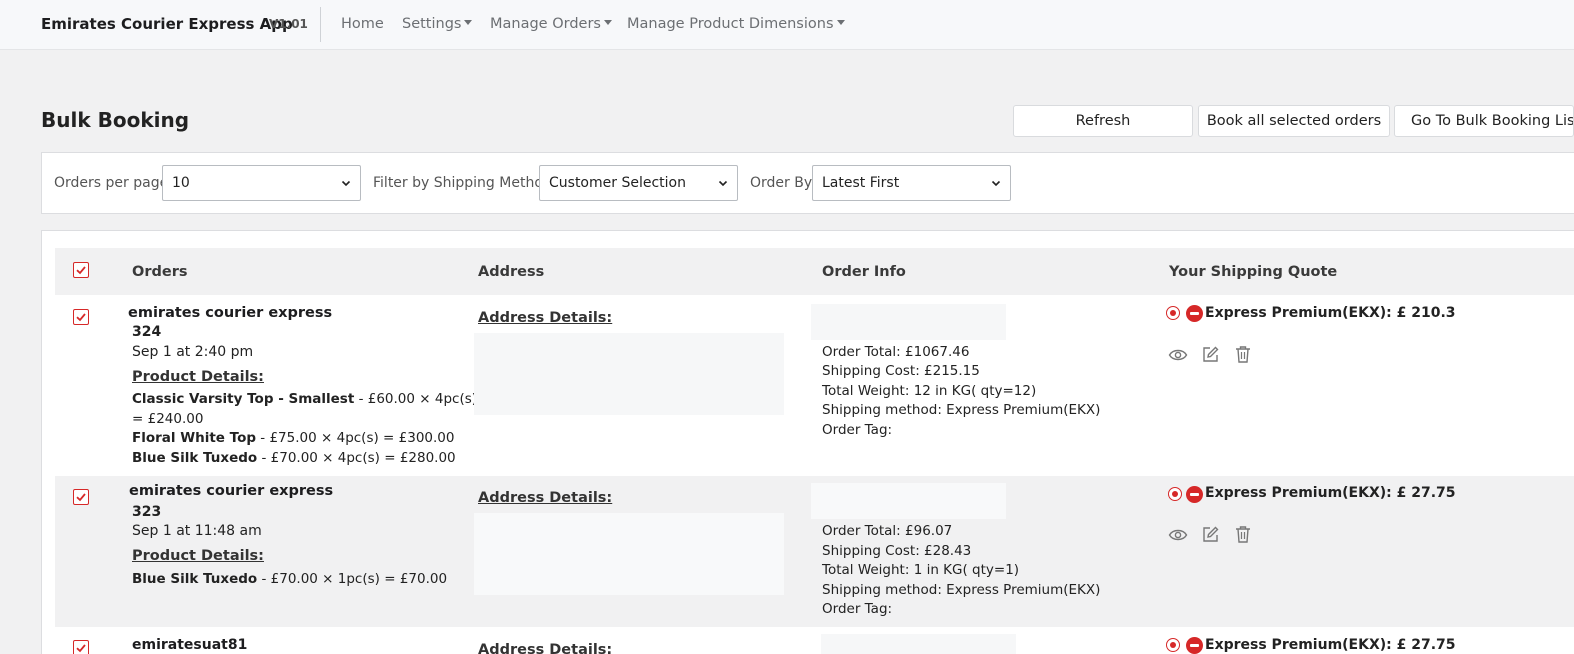  I want to click on store-name: emiratesuat81, so click(190, 645).